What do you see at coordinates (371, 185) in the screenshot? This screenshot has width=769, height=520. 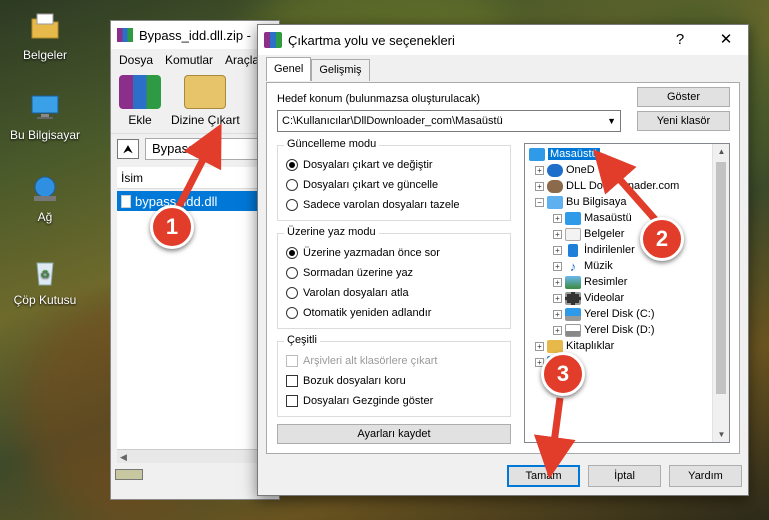 I see `option-label: Dosyaları çıkart ve güncelle` at bounding box center [371, 185].